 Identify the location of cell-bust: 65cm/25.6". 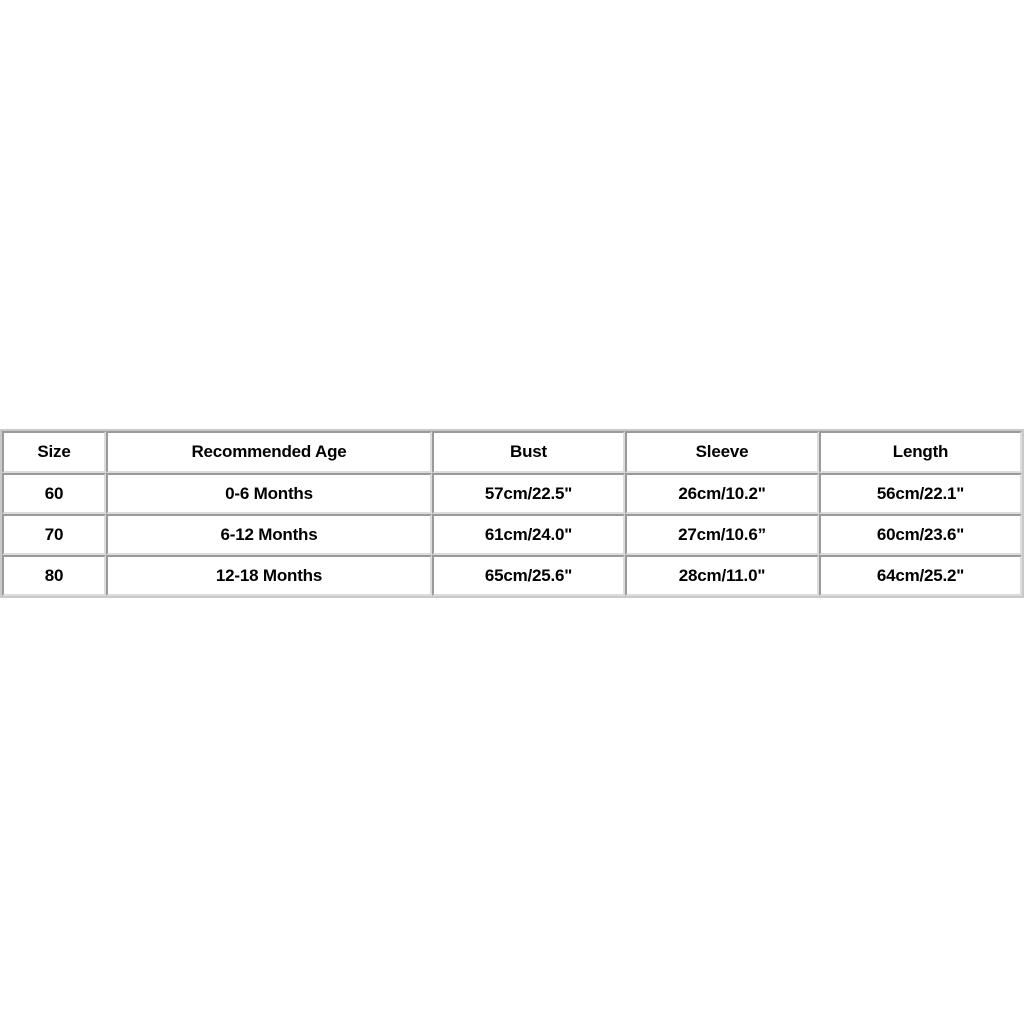
(528, 575).